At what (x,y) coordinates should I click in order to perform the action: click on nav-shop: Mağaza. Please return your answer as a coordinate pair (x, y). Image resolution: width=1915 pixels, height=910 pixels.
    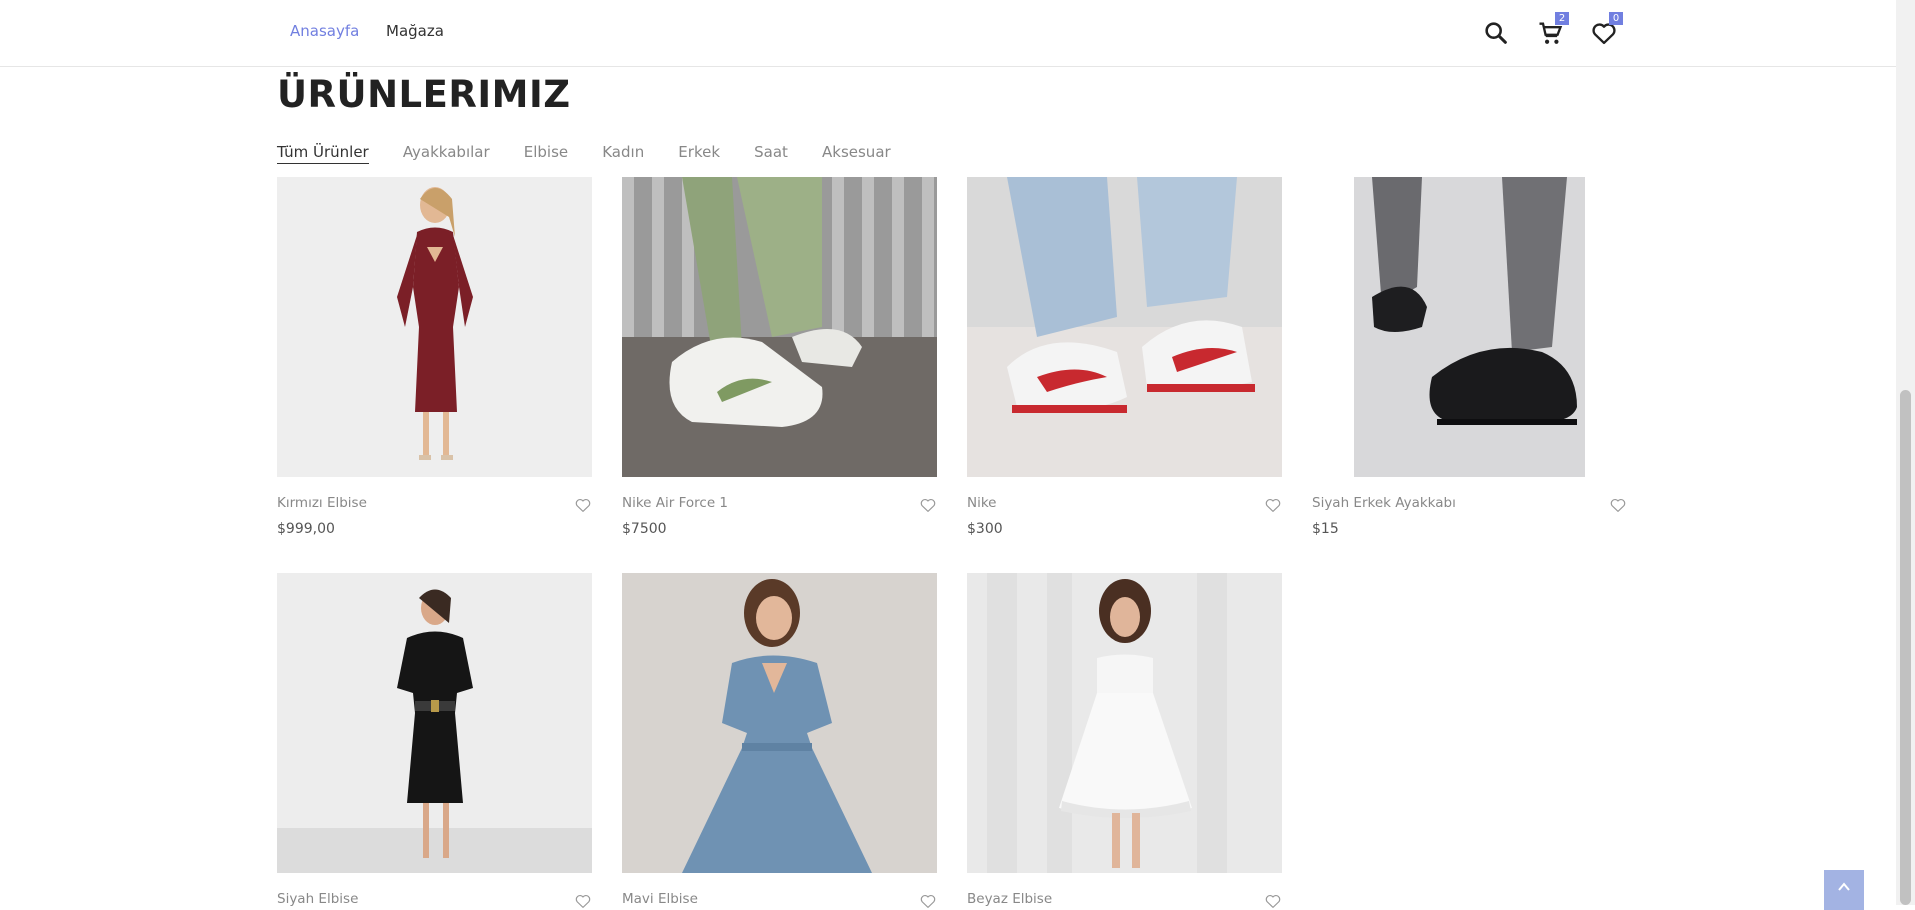
    Looking at the image, I should click on (415, 31).